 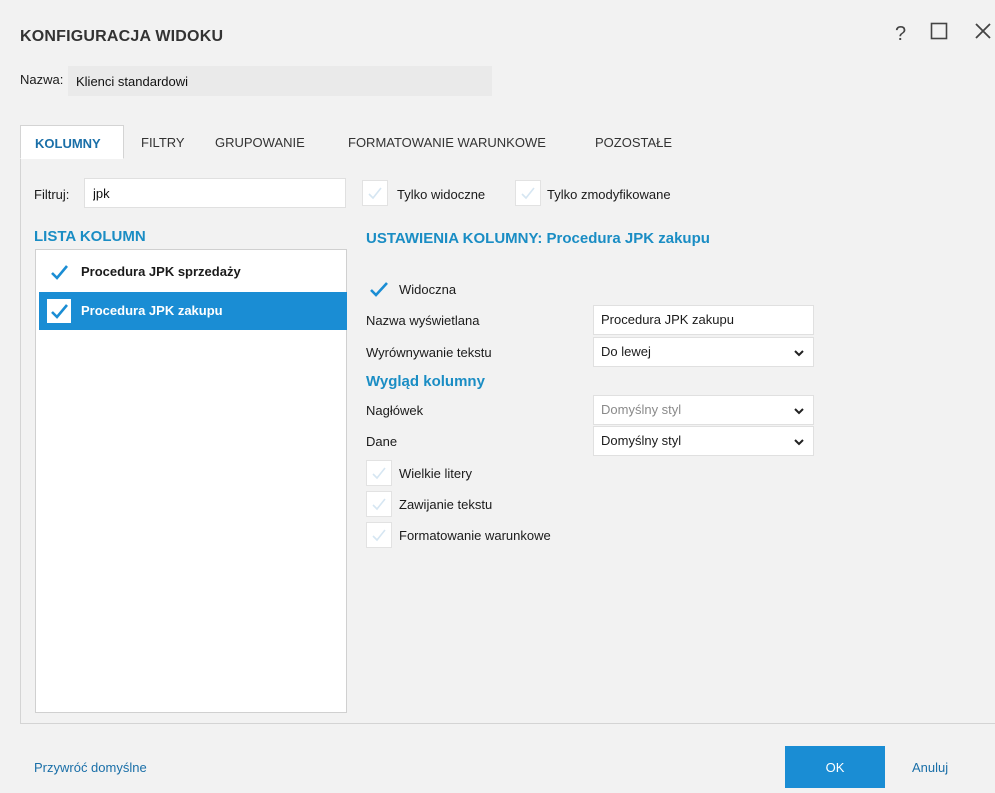 I want to click on appearance-heading: Wygląd kolumny, so click(x=425, y=381).